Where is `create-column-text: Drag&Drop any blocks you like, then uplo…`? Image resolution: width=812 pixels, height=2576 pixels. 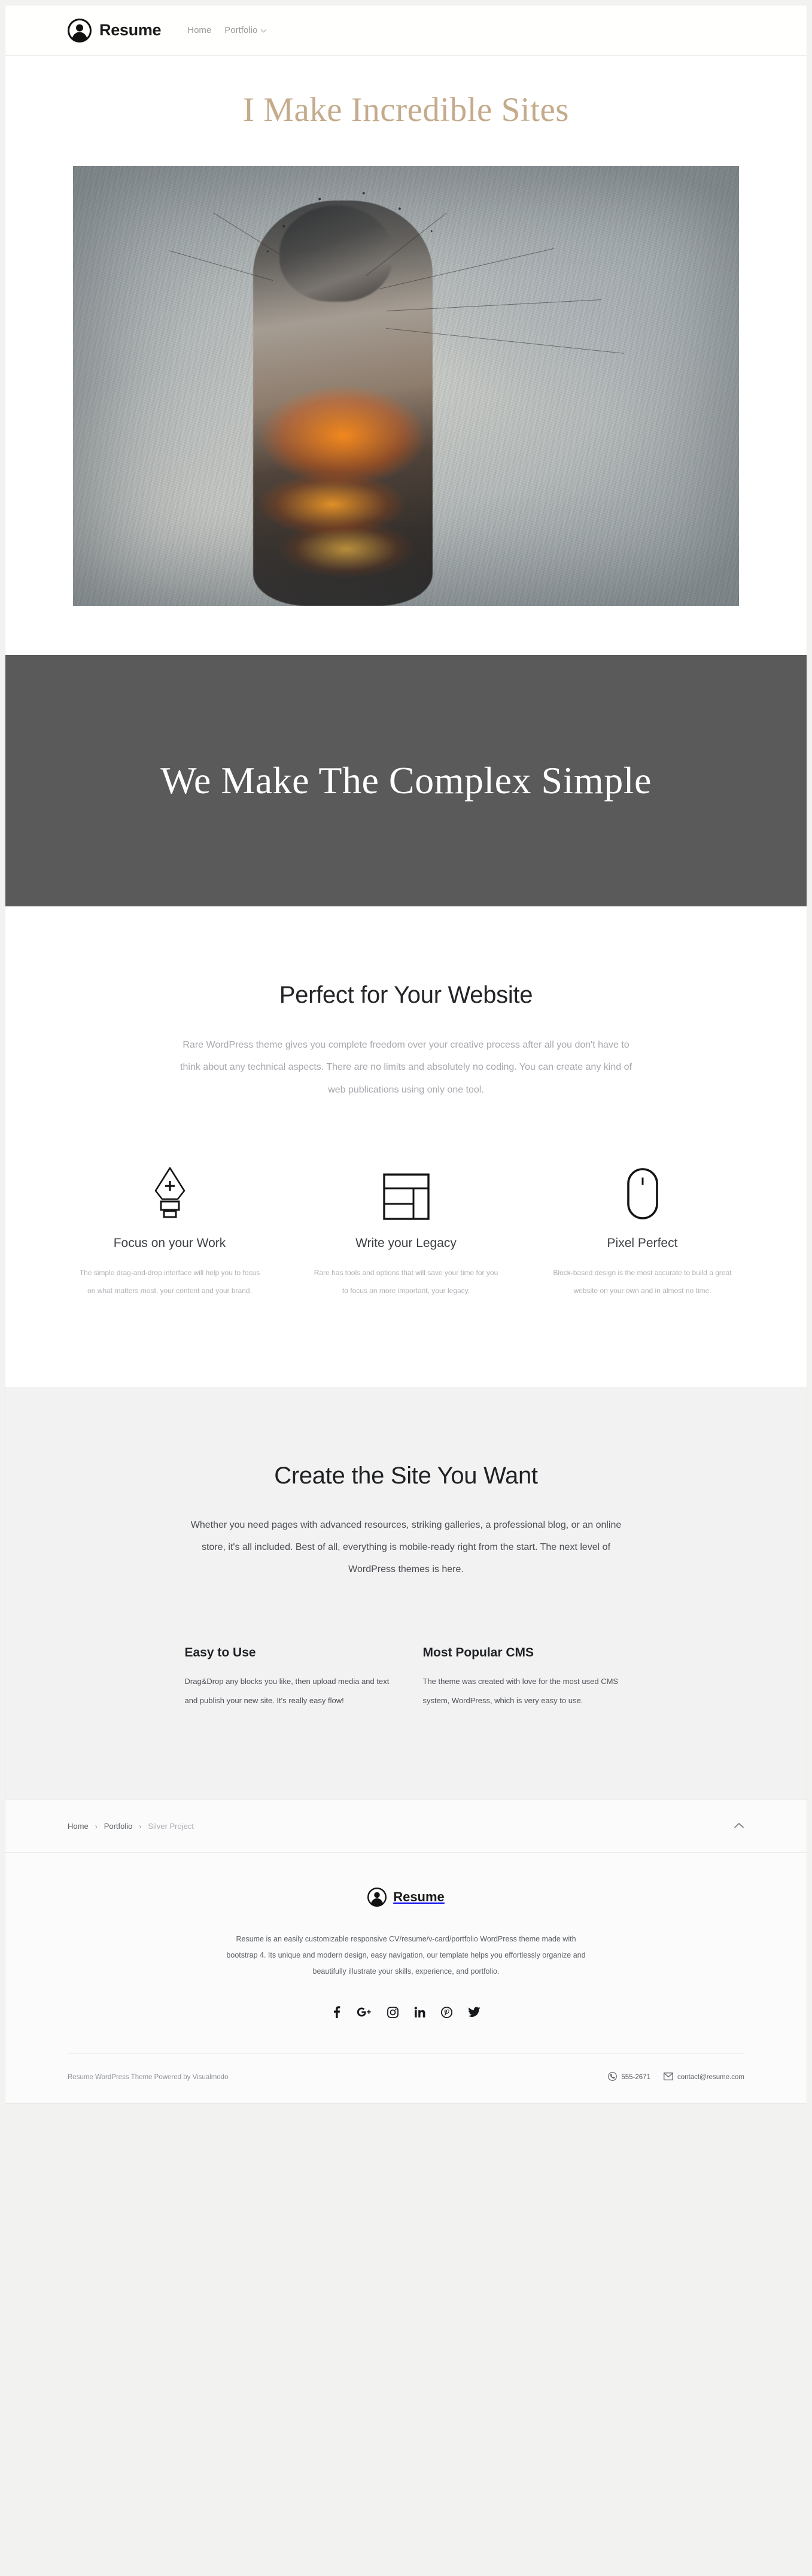 create-column-text: Drag&Drop any blocks you like, then uplo… is located at coordinates (287, 1690).